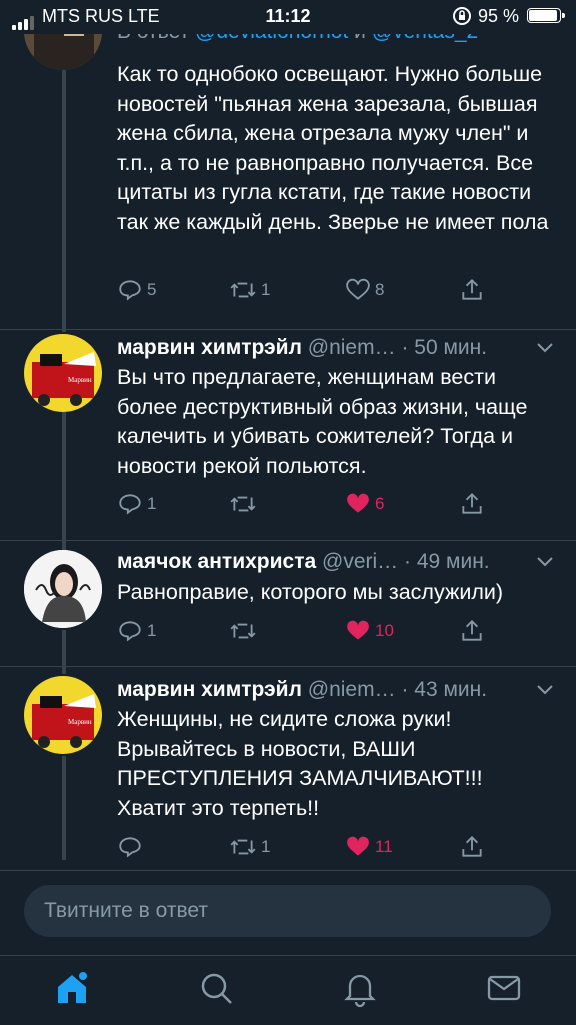 The width and height of the screenshot is (576, 1025). What do you see at coordinates (384, 846) in the screenshot?
I see `like-count: 11` at bounding box center [384, 846].